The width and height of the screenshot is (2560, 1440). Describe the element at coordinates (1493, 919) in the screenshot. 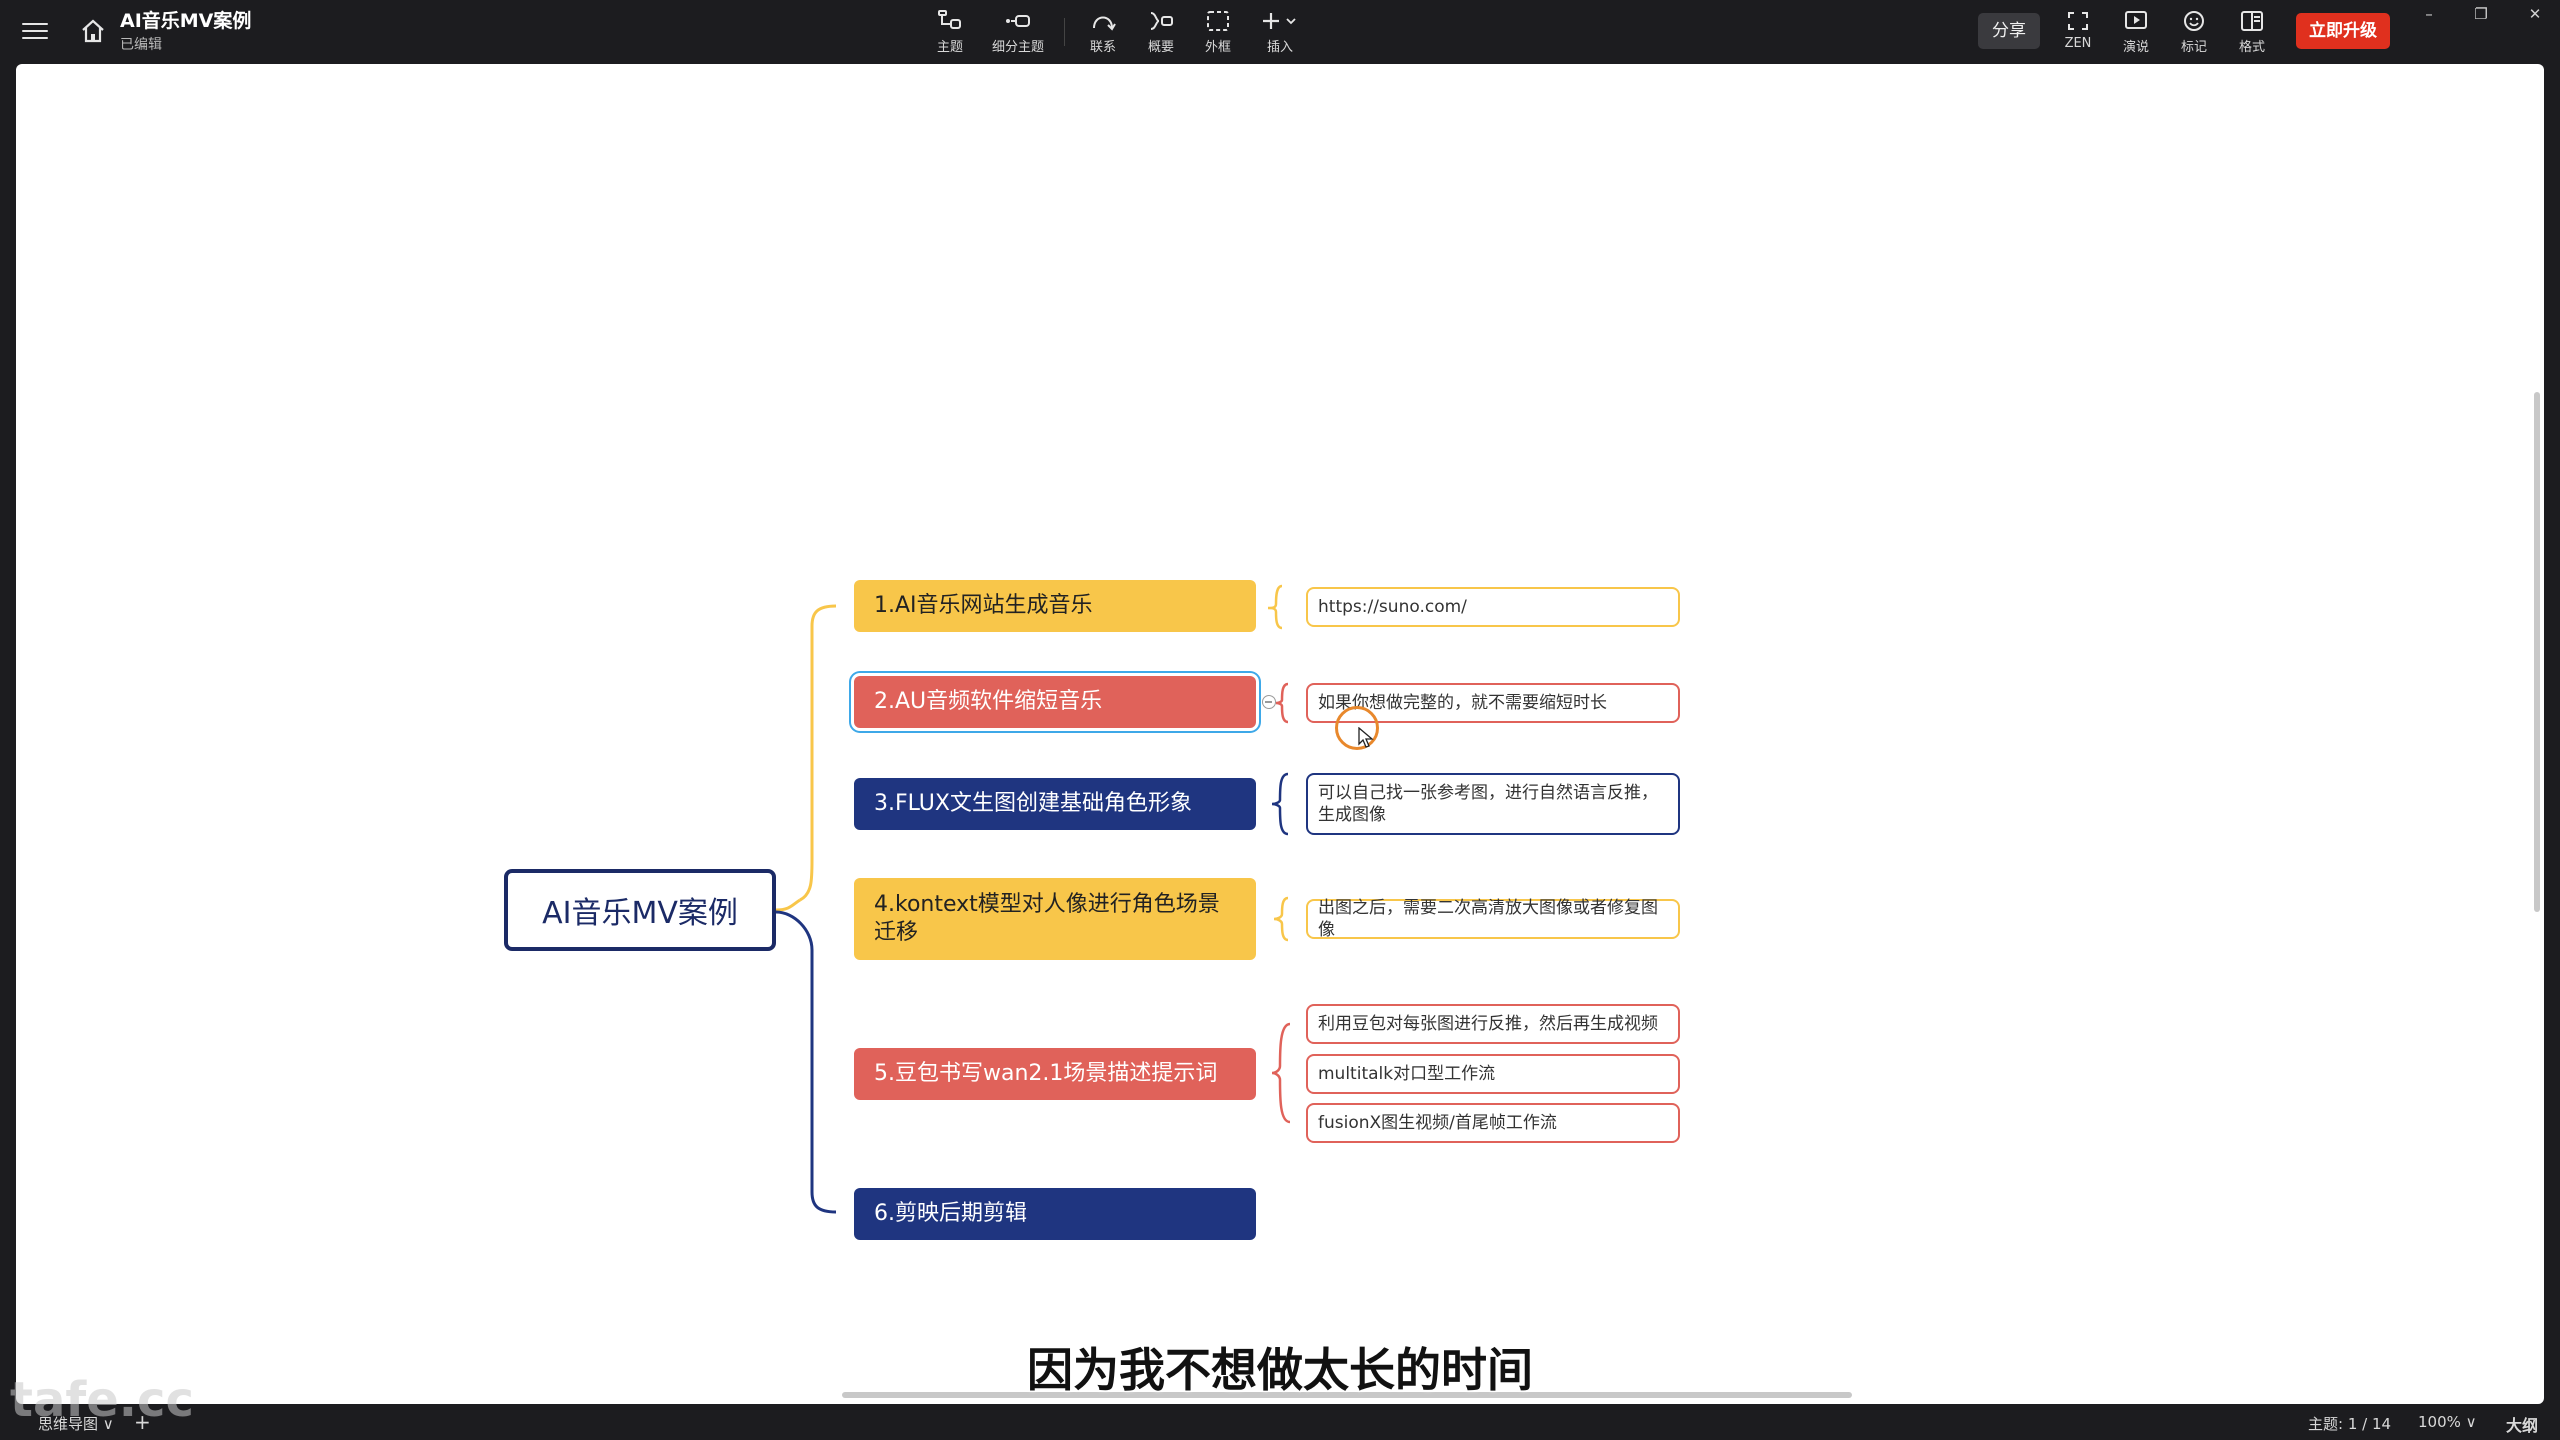

I see `subtopic-4-1: 出图之后，需要二次高清放大图像或者修复图像` at that location.